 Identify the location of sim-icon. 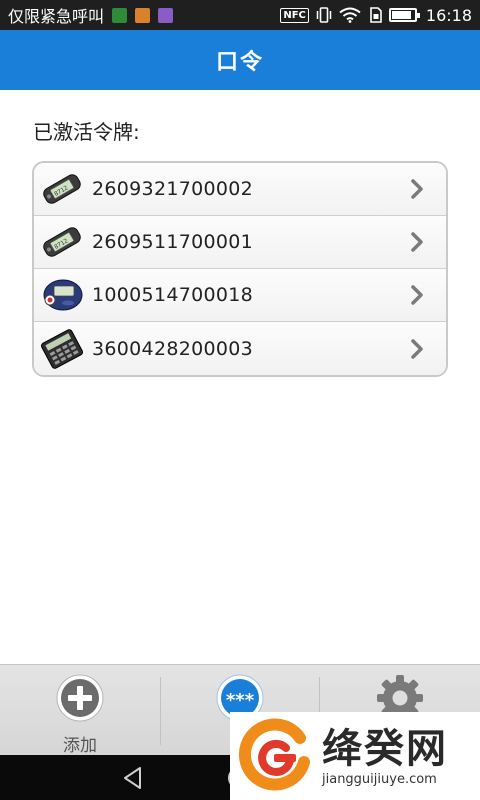
(376, 15).